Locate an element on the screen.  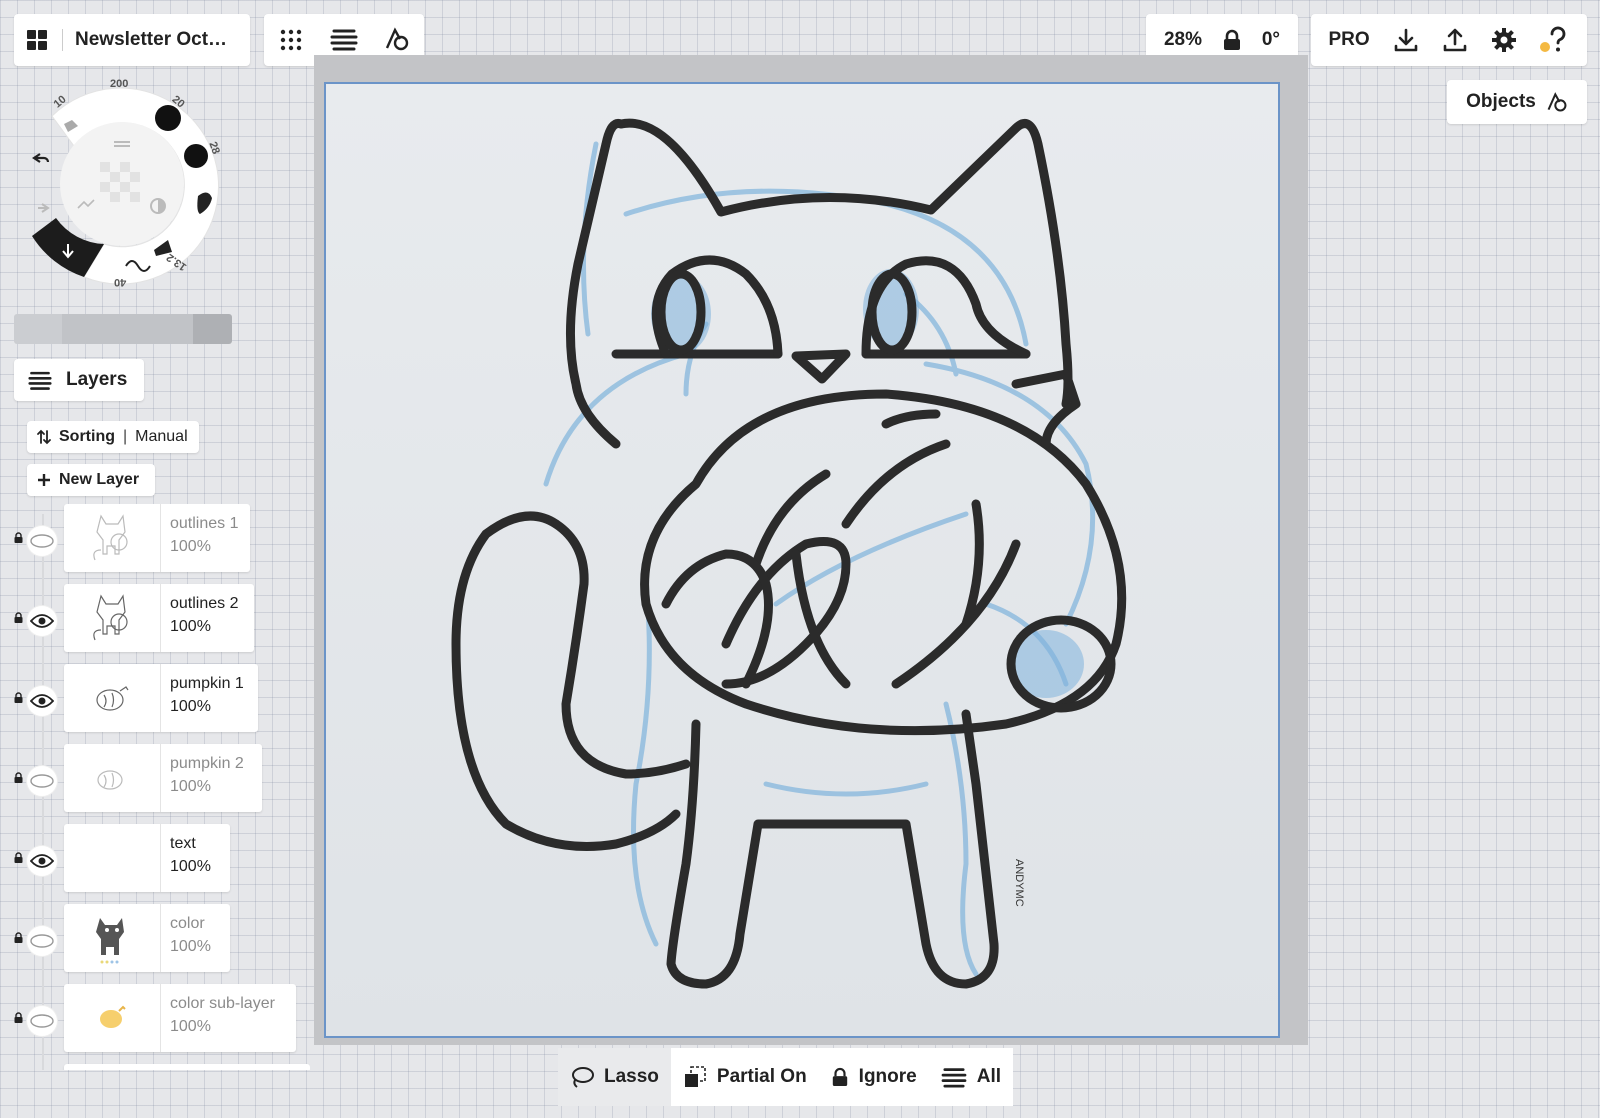
help-question-icon is located at coordinates (1554, 40).